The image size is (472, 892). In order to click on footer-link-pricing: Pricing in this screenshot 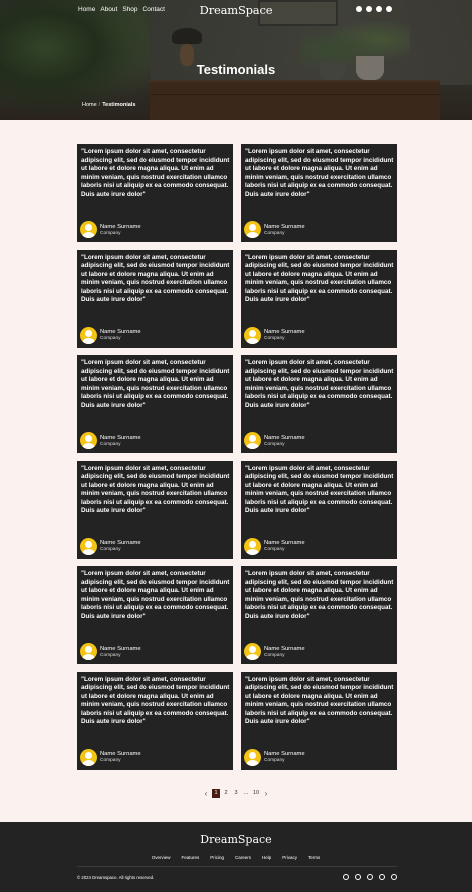, I will do `click(217, 857)`.